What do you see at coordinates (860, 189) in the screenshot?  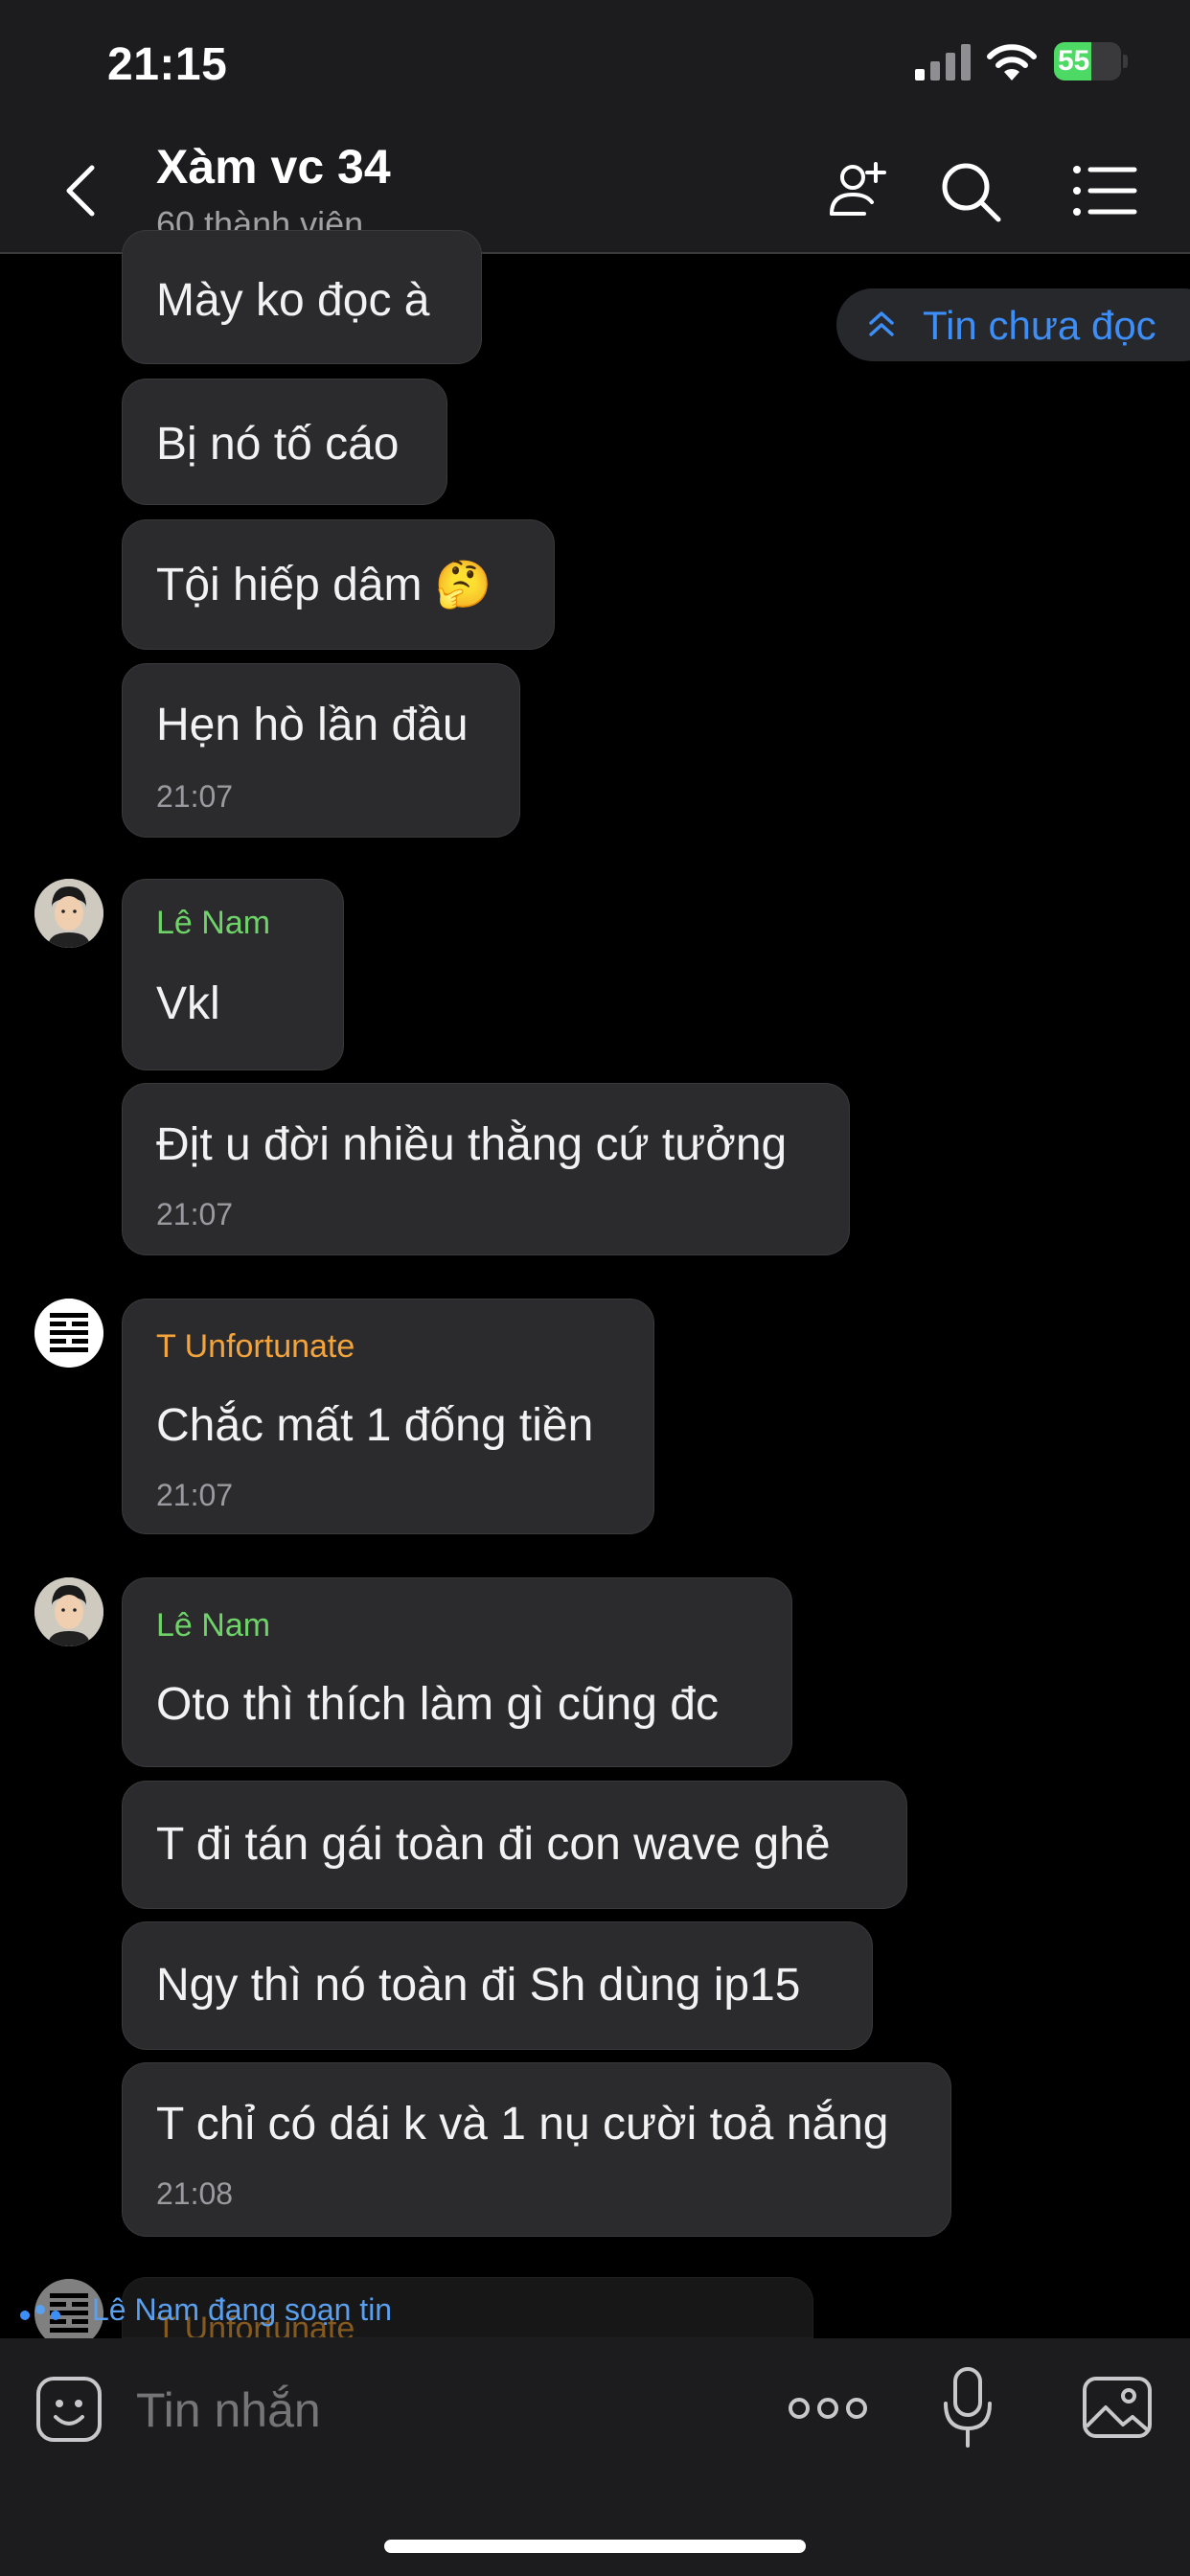 I see `add-member-icon` at bounding box center [860, 189].